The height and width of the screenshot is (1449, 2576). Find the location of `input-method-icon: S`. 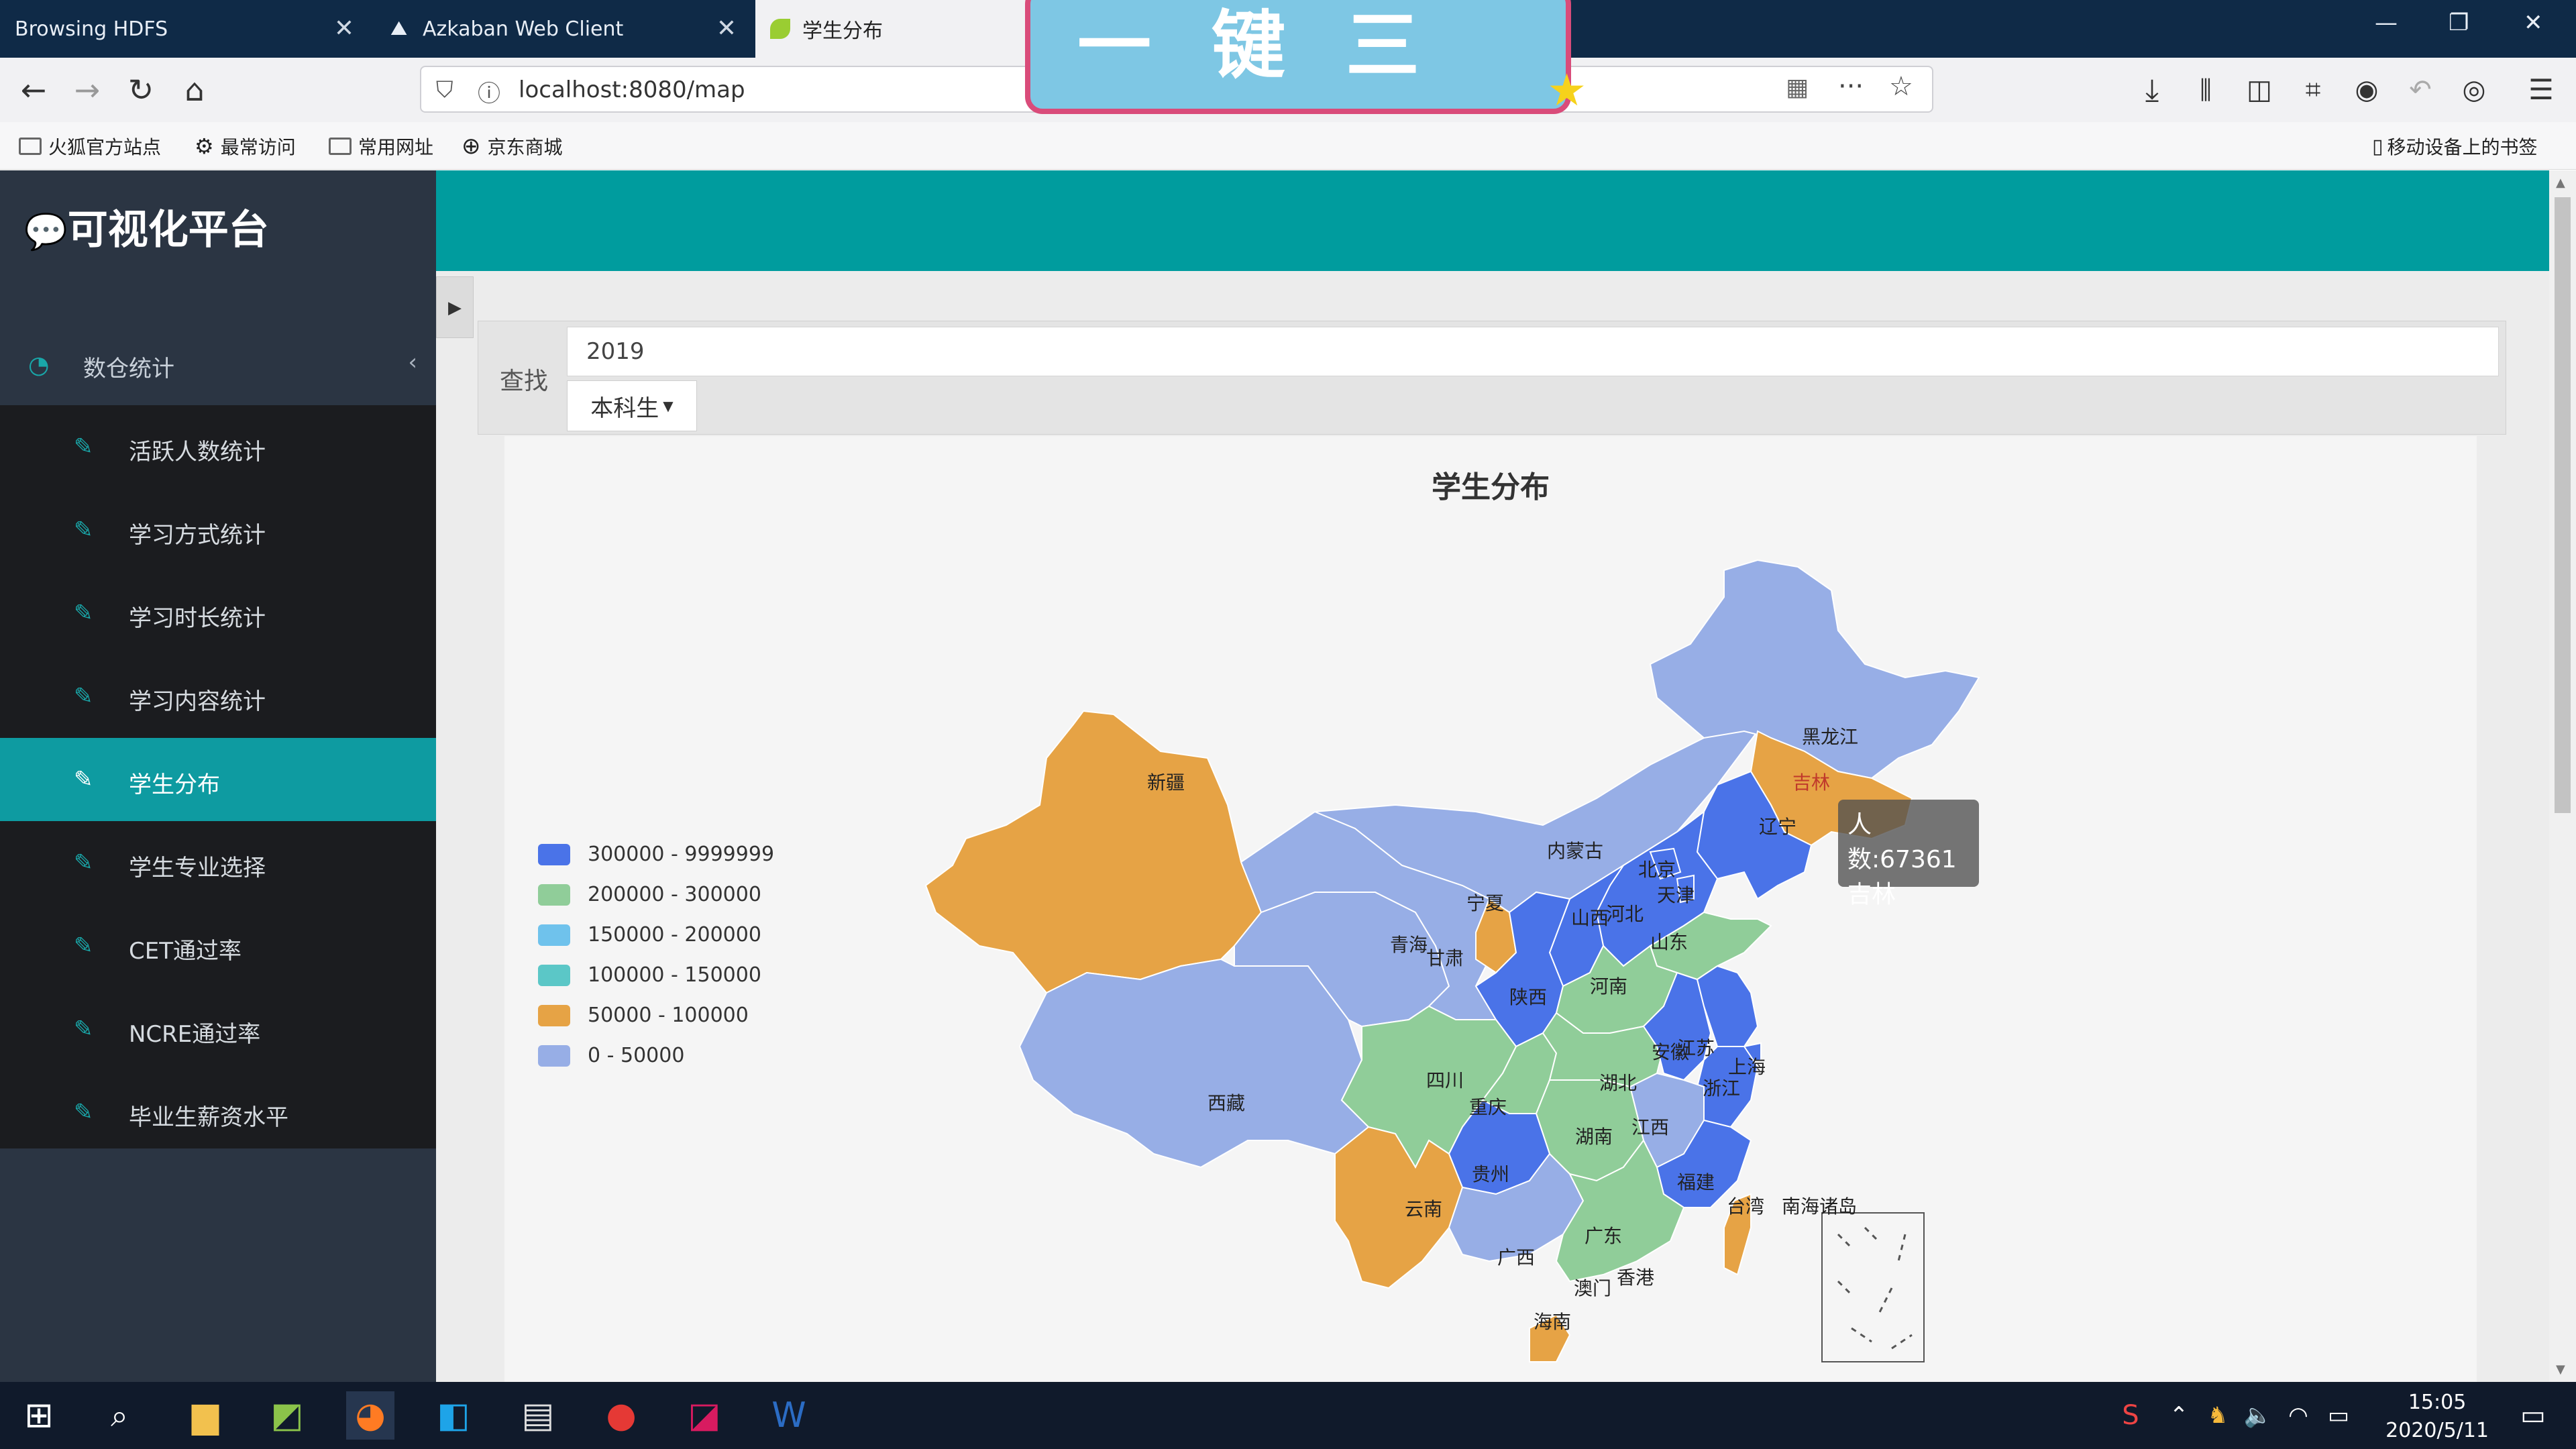

input-method-icon: S is located at coordinates (2130, 1415).